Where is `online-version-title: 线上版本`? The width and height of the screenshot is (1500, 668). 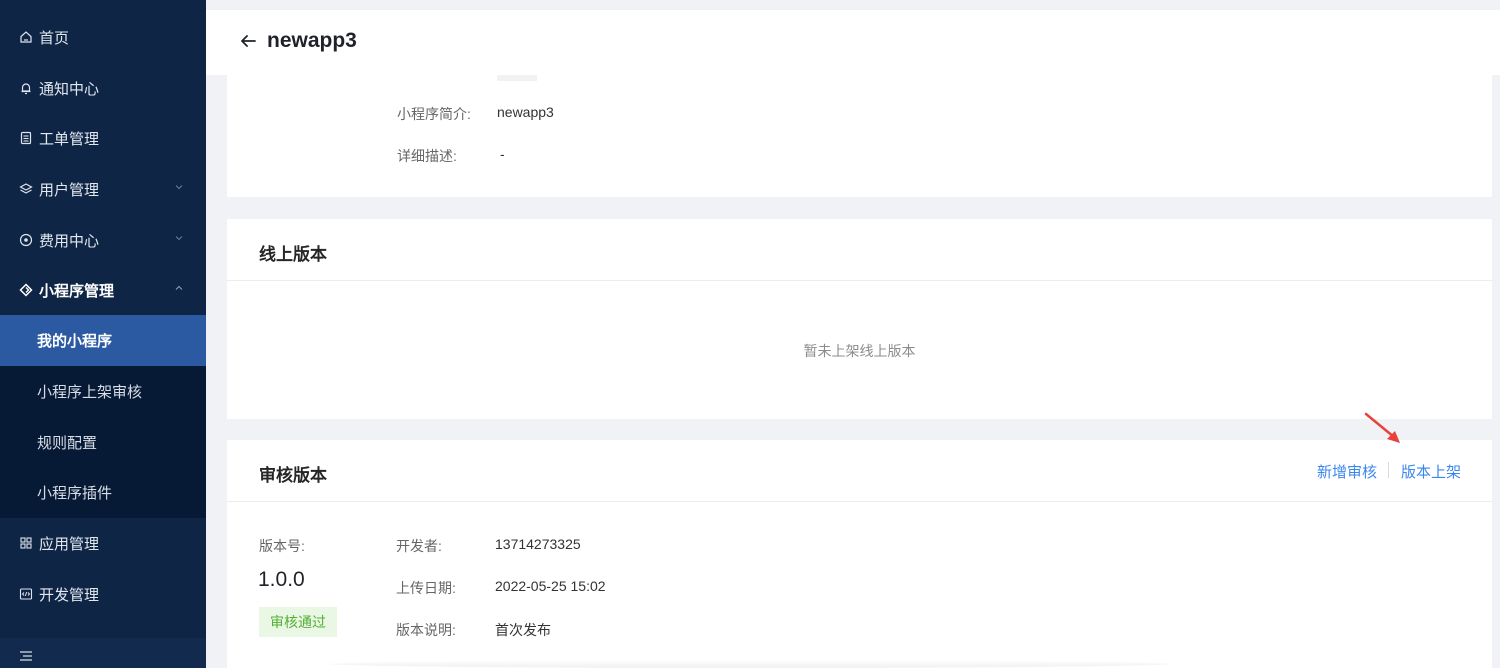 online-version-title: 线上版本 is located at coordinates (293, 254).